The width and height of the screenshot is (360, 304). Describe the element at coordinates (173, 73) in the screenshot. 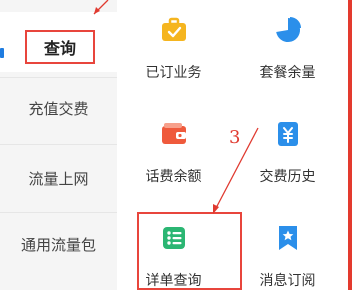

I see `tile-label: 已订业务` at that location.